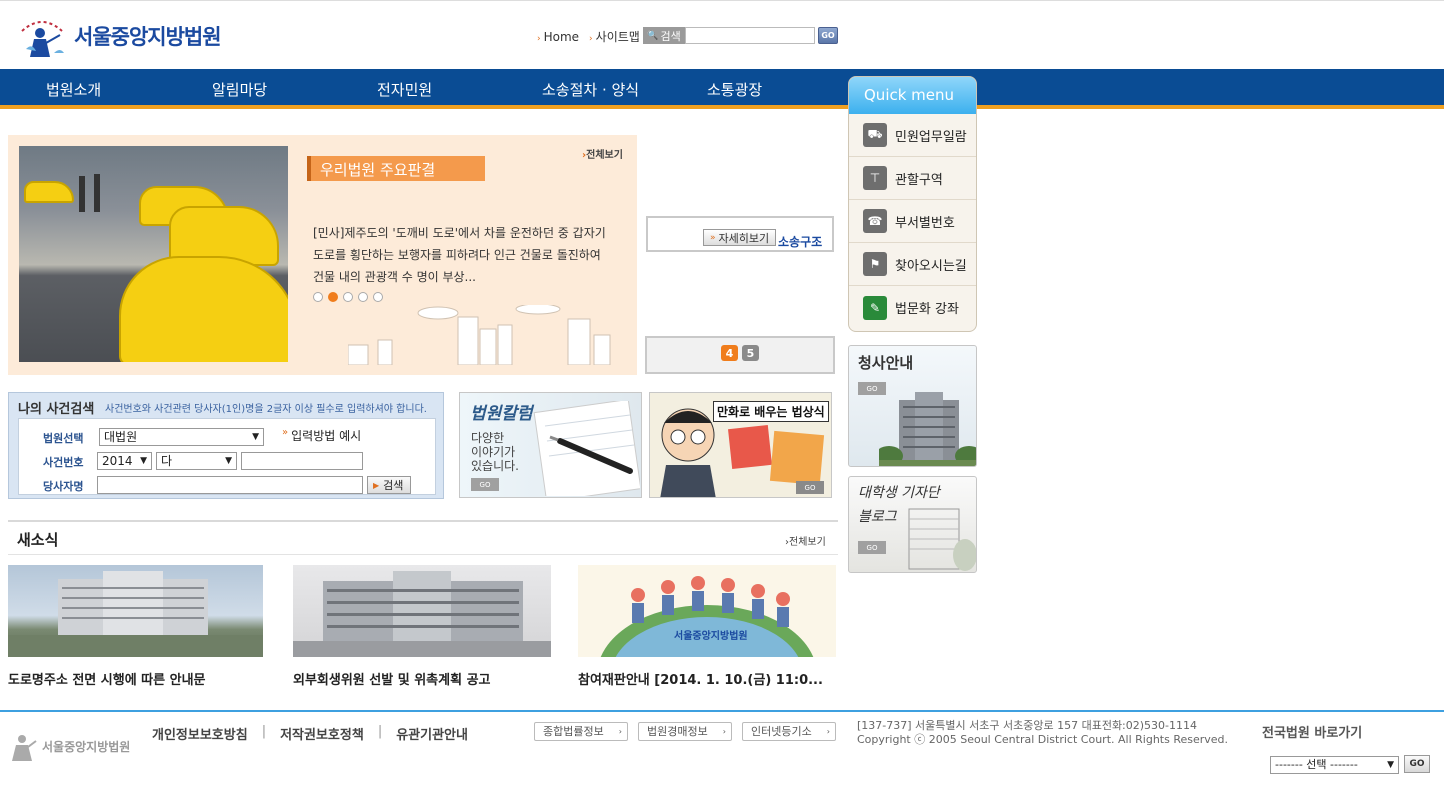  Describe the element at coordinates (1334, 765) in the screenshot. I see `national-courts-select: ------- 선택 ------- ▼` at that location.